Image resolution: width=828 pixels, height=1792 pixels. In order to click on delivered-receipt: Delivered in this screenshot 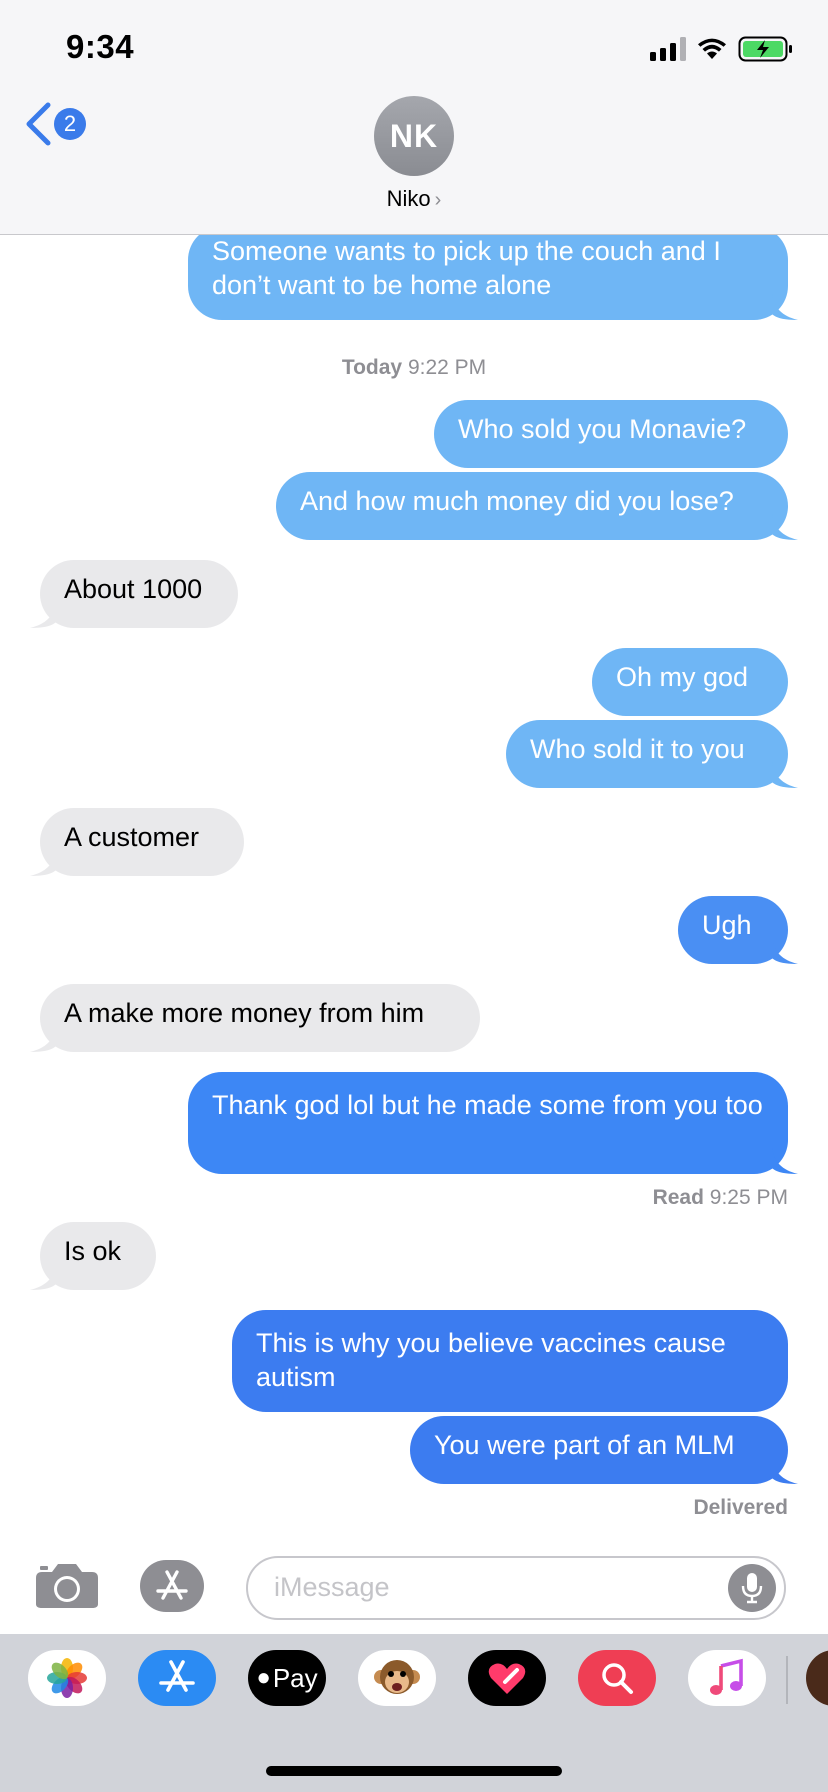, I will do `click(740, 1507)`.